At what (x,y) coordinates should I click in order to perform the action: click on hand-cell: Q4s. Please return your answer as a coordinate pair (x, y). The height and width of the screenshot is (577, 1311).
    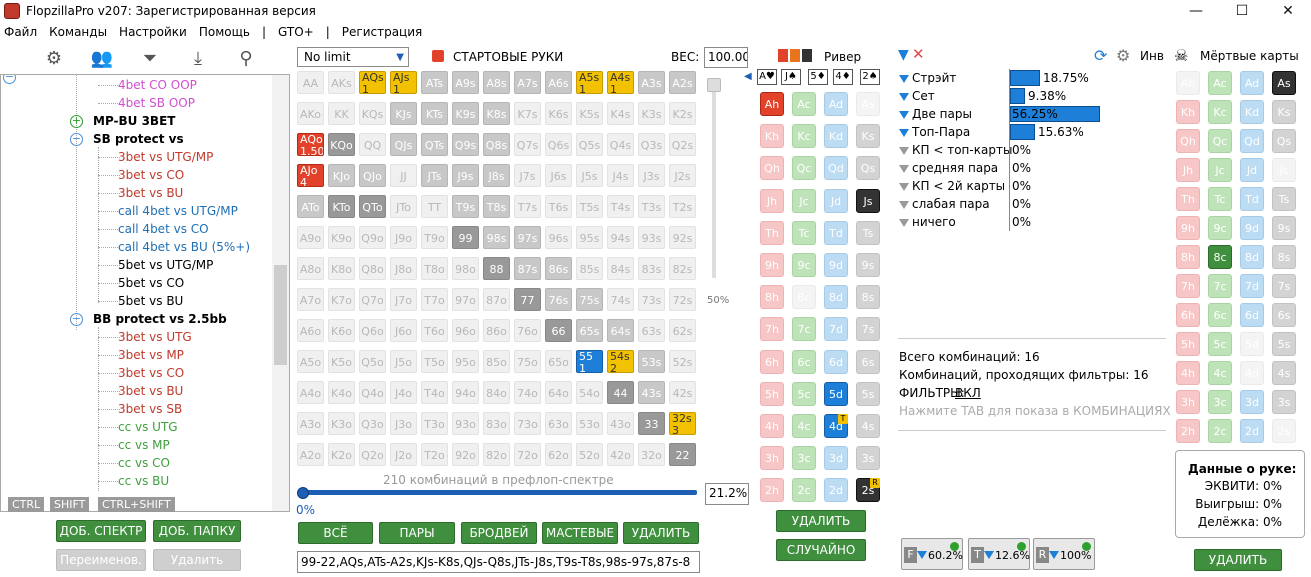
    Looking at the image, I should click on (620, 144).